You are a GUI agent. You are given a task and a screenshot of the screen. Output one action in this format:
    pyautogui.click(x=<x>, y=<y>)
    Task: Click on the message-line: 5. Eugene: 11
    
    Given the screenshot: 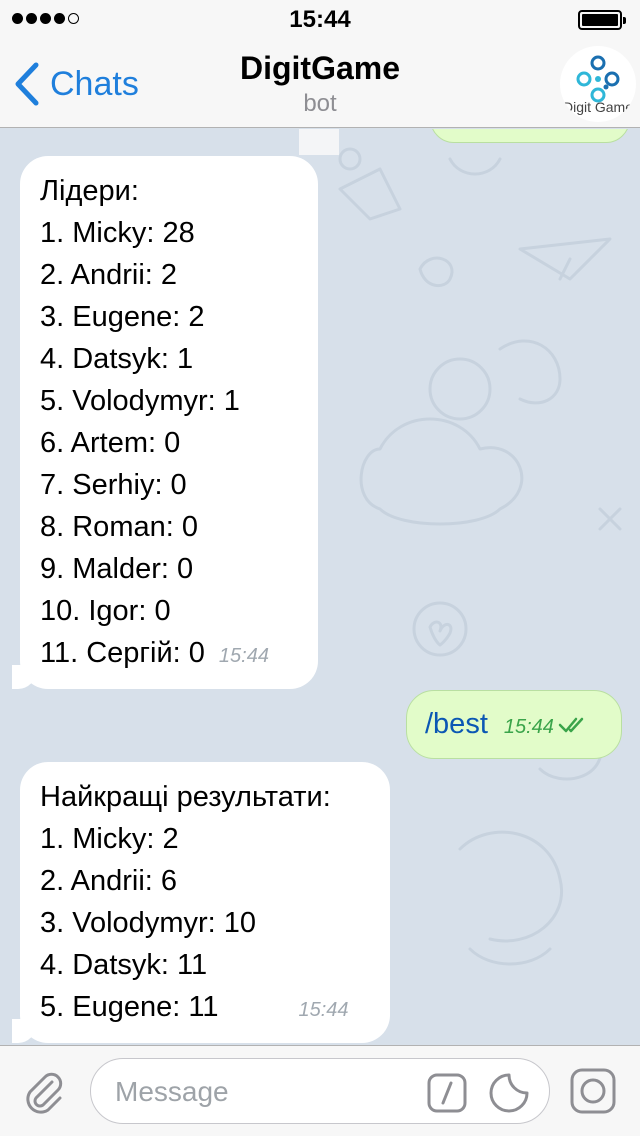 What is the action you would take?
    pyautogui.click(x=129, y=1007)
    